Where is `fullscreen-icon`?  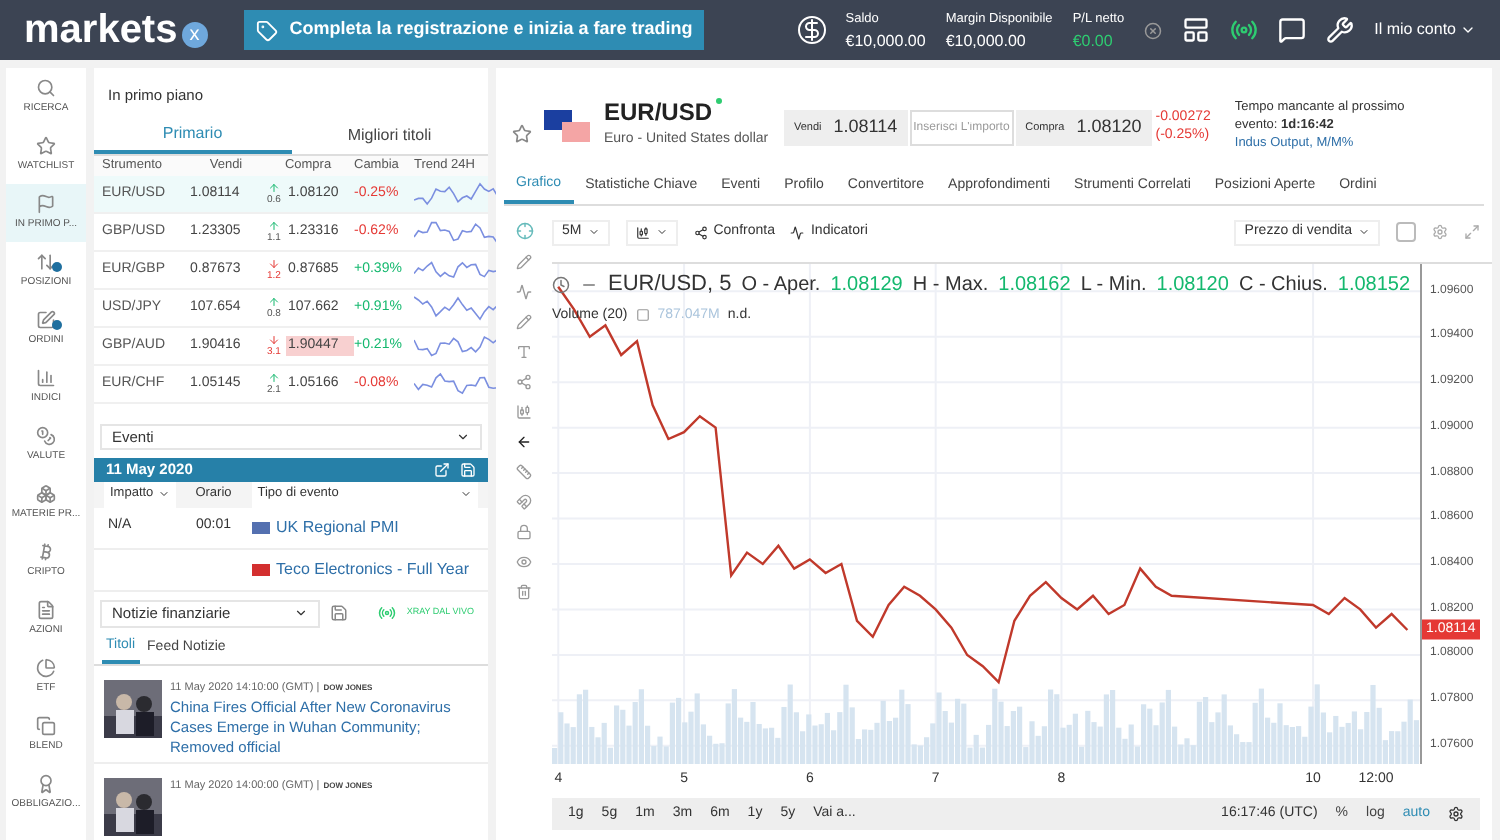
fullscreen-icon is located at coordinates (1472, 232).